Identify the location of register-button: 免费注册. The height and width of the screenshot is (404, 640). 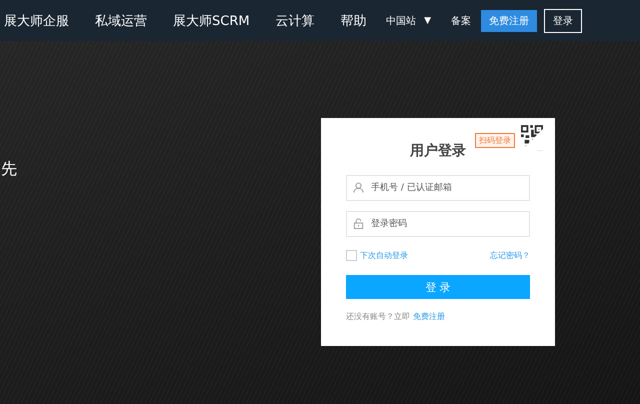
(509, 21).